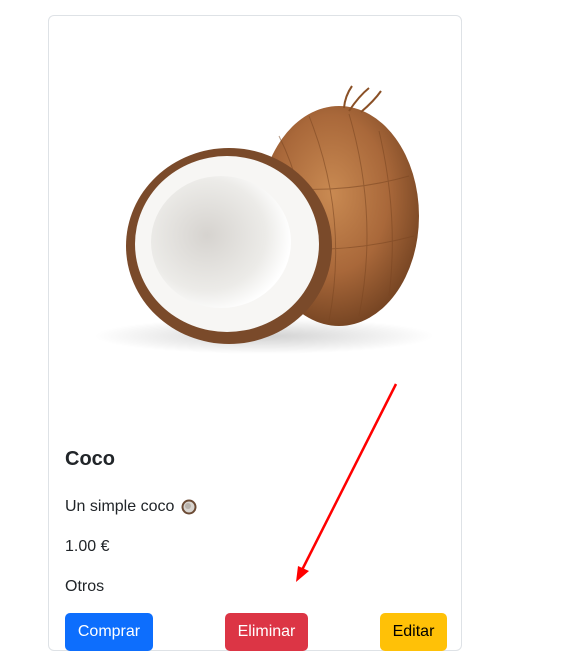 The width and height of the screenshot is (578, 669). I want to click on delete-button: Eliminar, so click(266, 632).